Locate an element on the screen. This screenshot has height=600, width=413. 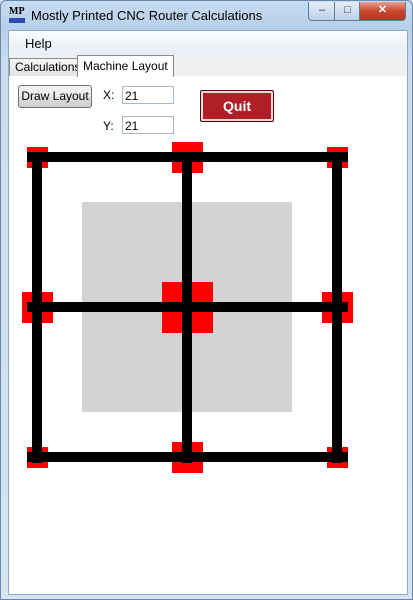
tab-strip: Calculations Machine Layout is located at coordinates (208, 66).